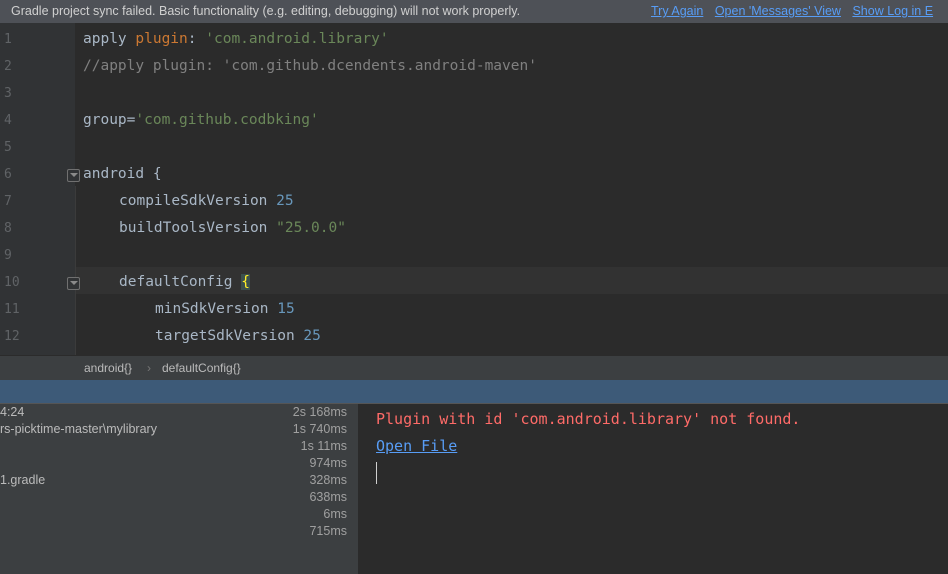 This screenshot has height=574, width=948. I want to click on try-again-link: Try Again, so click(677, 11).